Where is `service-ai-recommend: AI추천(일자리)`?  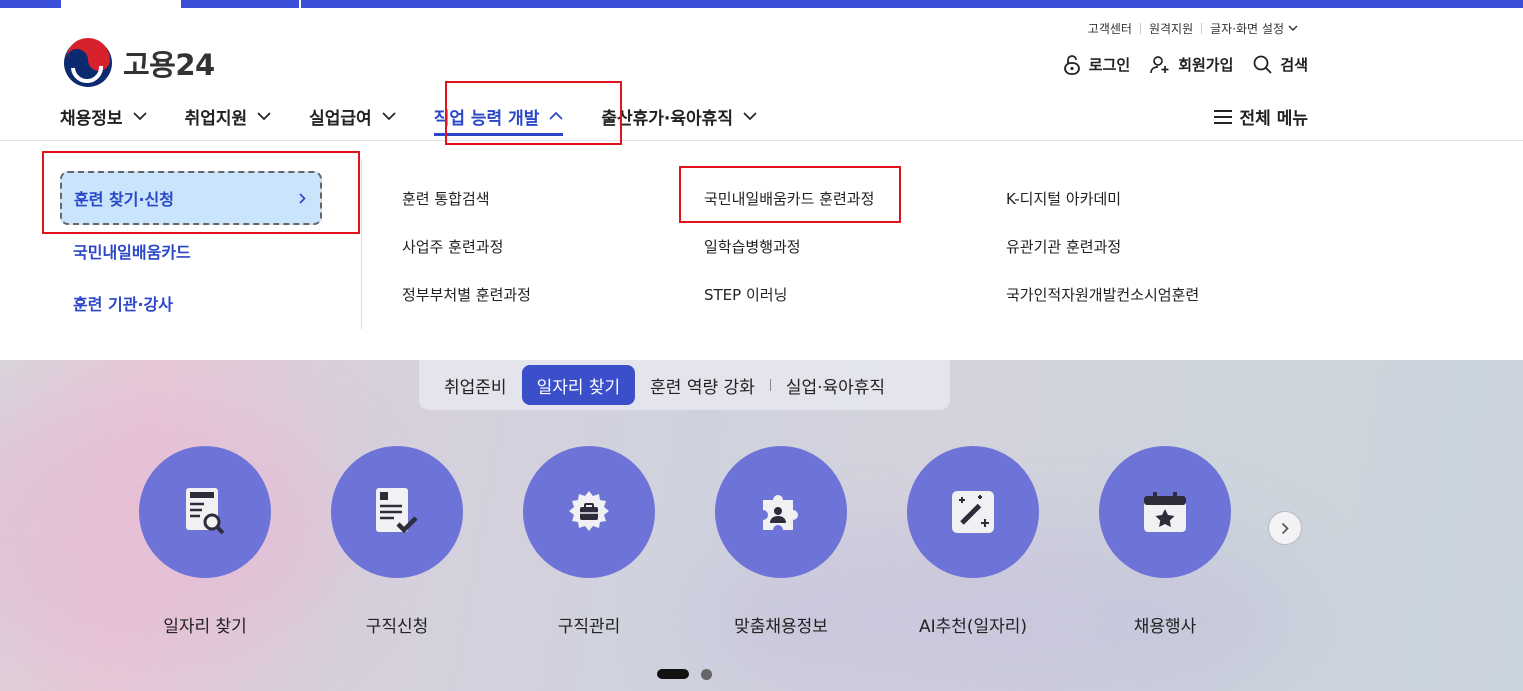 service-ai-recommend: AI추천(일자리) is located at coordinates (973, 541).